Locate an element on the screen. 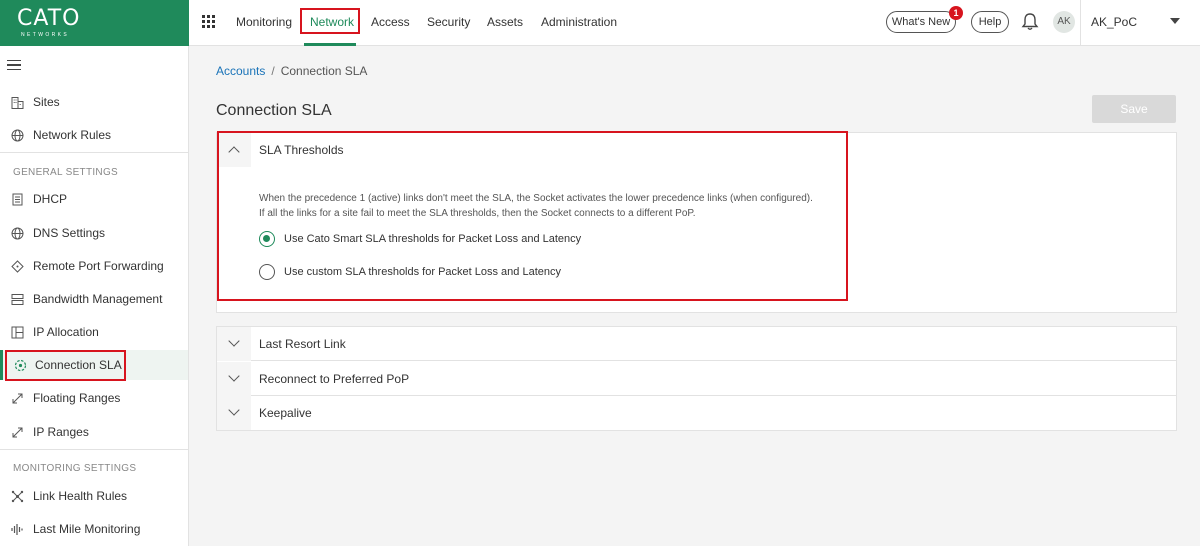 Image resolution: width=1200 pixels, height=546 pixels. sidebar-item-dns-settings: DNS Settings is located at coordinates (94, 233).